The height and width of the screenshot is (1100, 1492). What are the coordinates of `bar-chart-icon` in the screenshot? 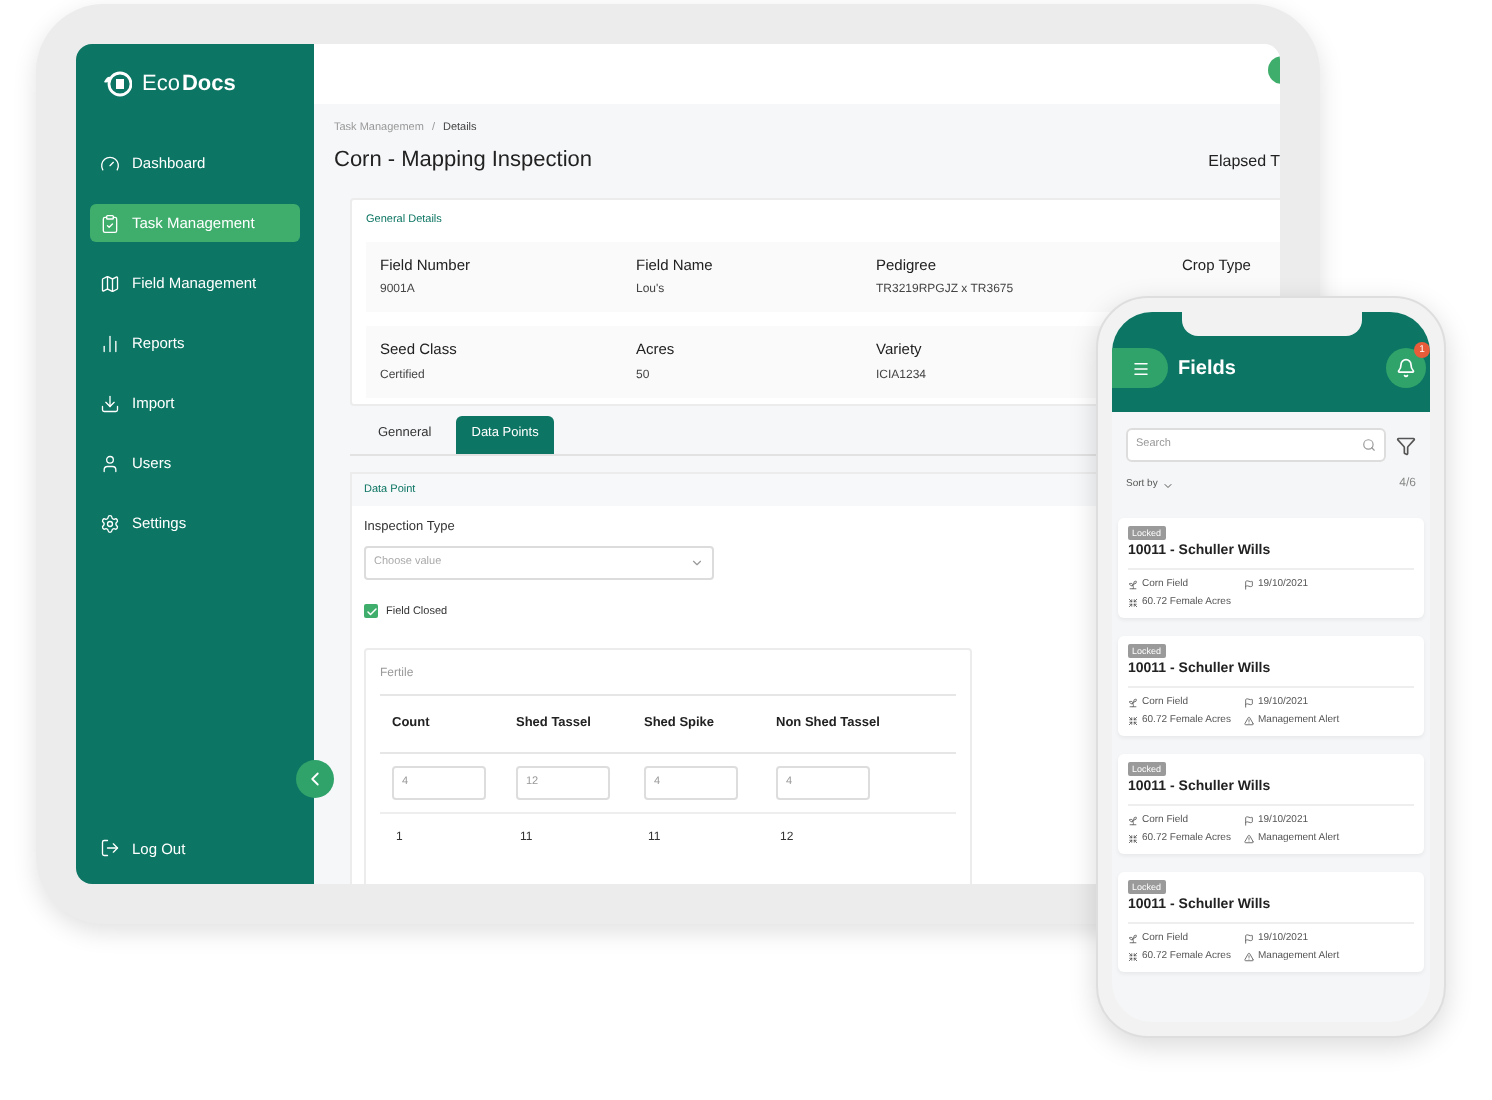 It's located at (110, 343).